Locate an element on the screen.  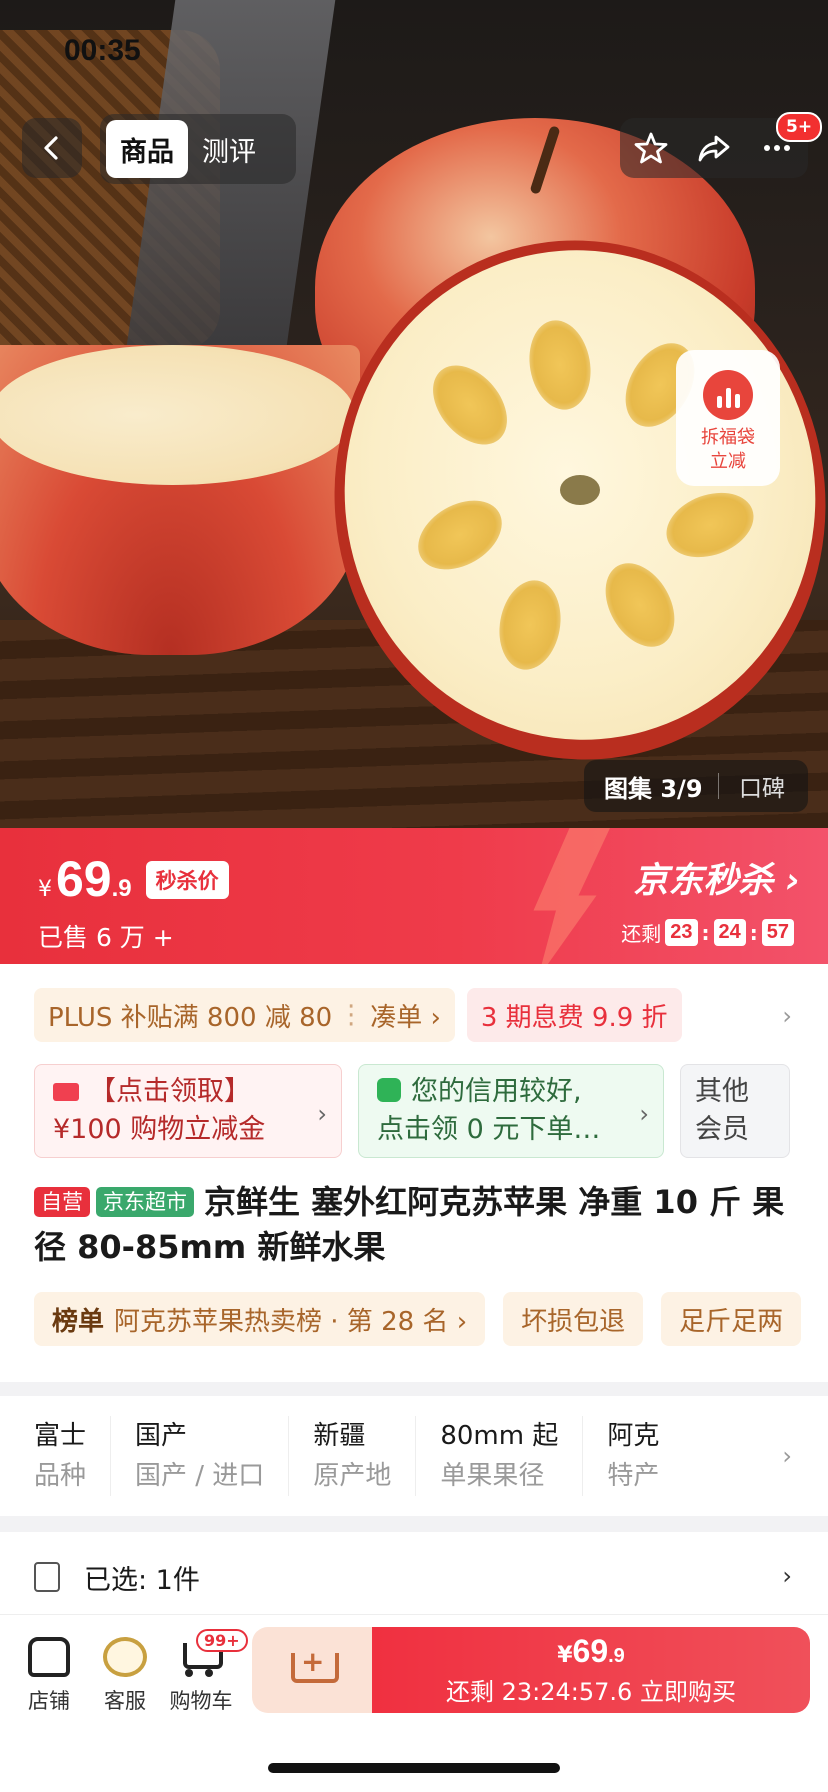
buy-now-button: ¥69.9 还剩 23:24:57.6 立即购买 is located at coordinates (591, 1670).